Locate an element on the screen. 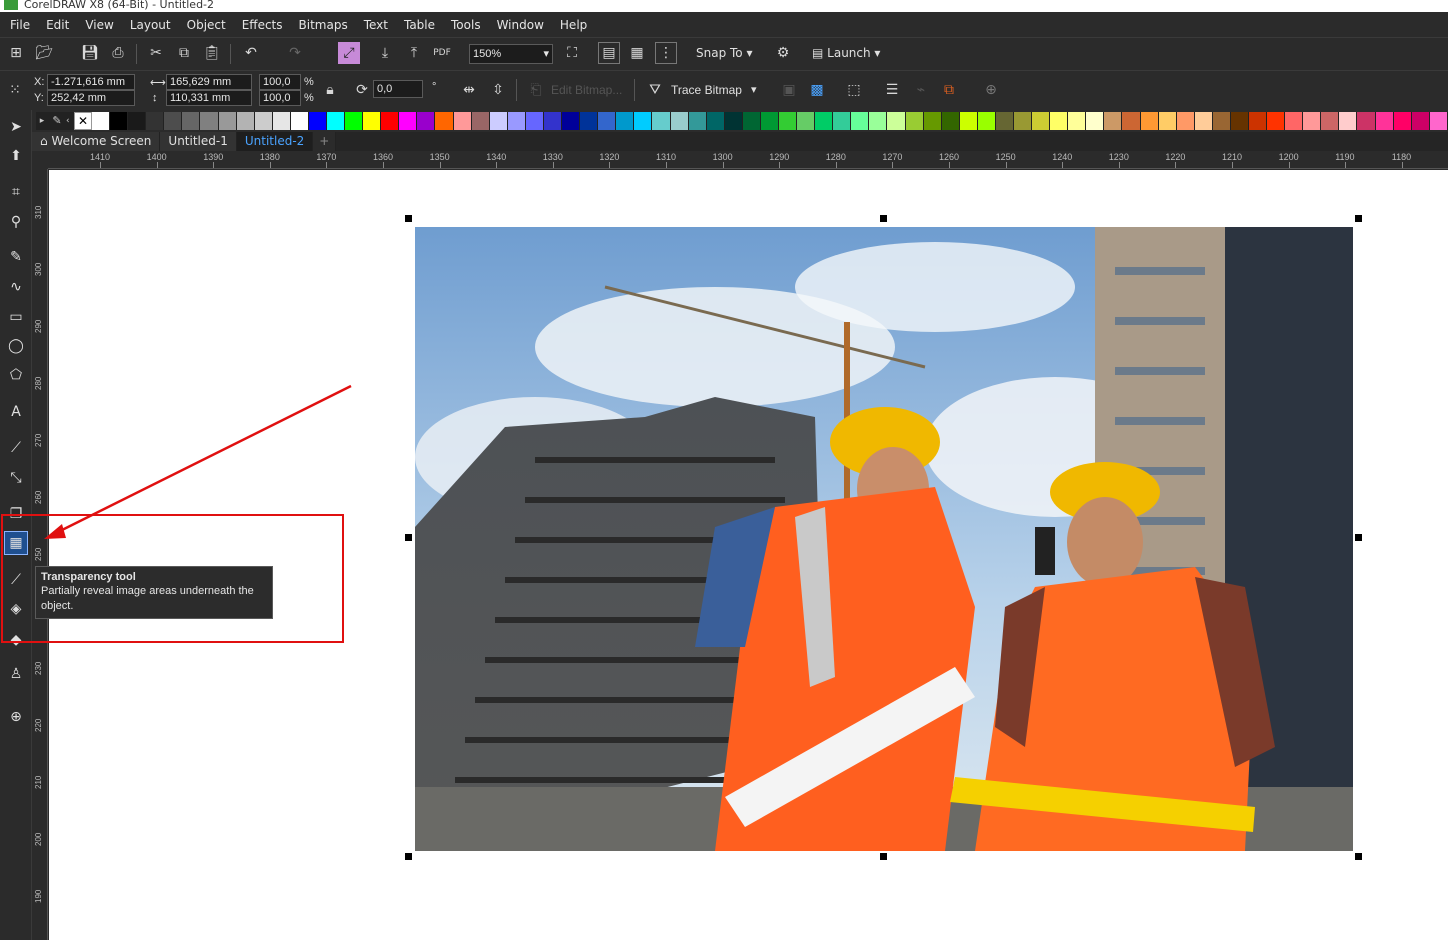 This screenshot has height=940, width=1448. tooltip-title: Transparency tool is located at coordinates (88, 577).